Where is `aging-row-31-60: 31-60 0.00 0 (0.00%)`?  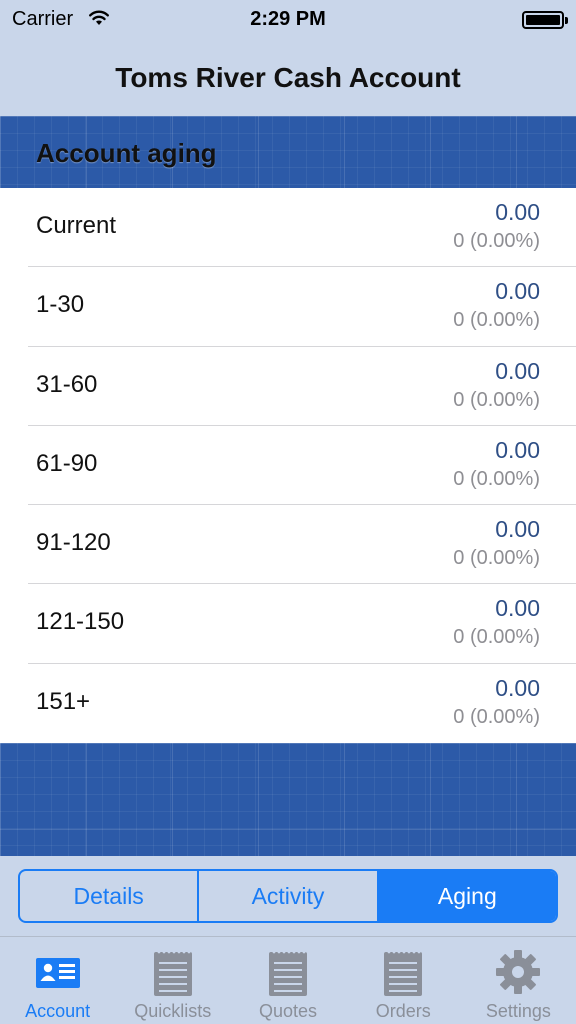
aging-row-31-60: 31-60 0.00 0 (0.00%) is located at coordinates (288, 386).